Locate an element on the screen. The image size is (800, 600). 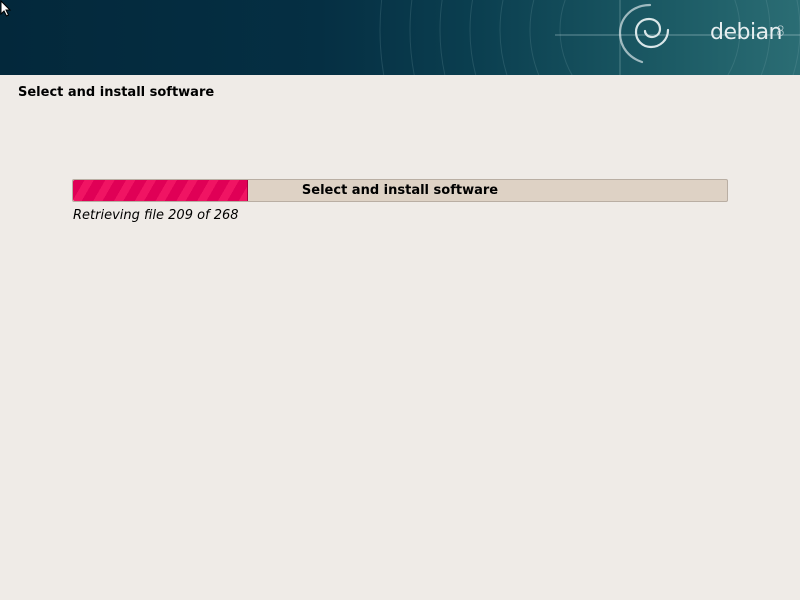
debian-version-label: 8 is located at coordinates (780, 32).